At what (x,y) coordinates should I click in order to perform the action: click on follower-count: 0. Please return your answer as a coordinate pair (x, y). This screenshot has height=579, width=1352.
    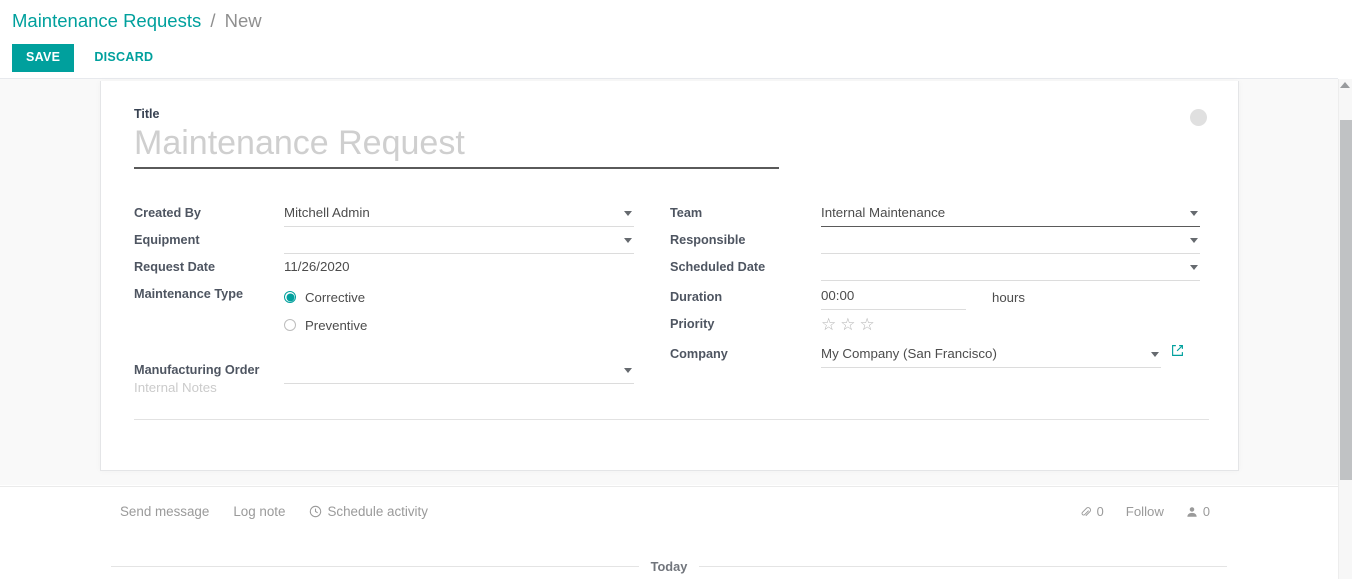
    Looking at the image, I should click on (1198, 511).